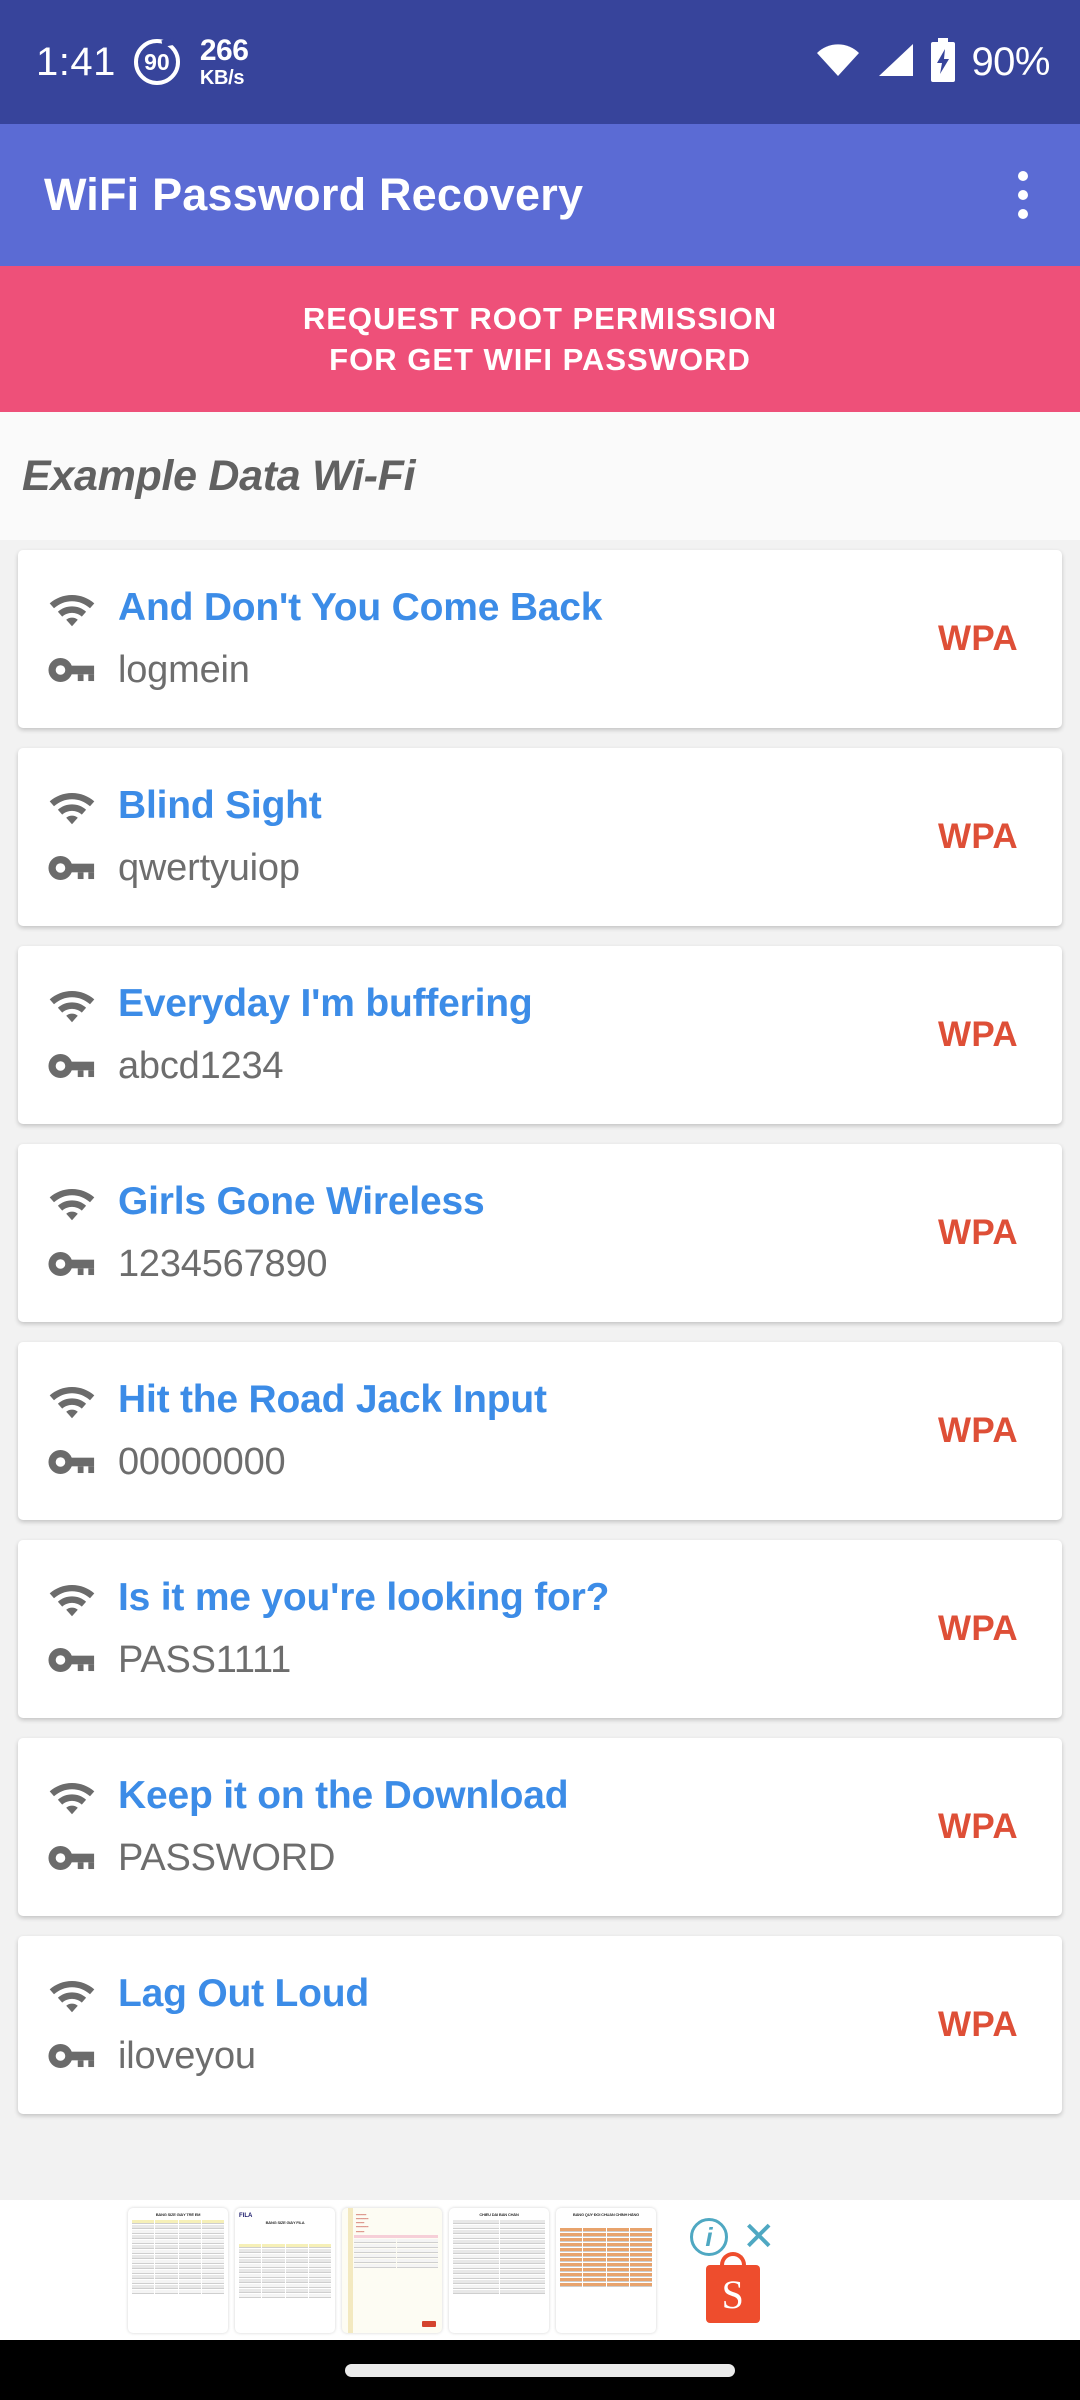  I want to click on ad-thumbnail: FILA BẢNG SIZE GIÀY FILA, so click(285, 2270).